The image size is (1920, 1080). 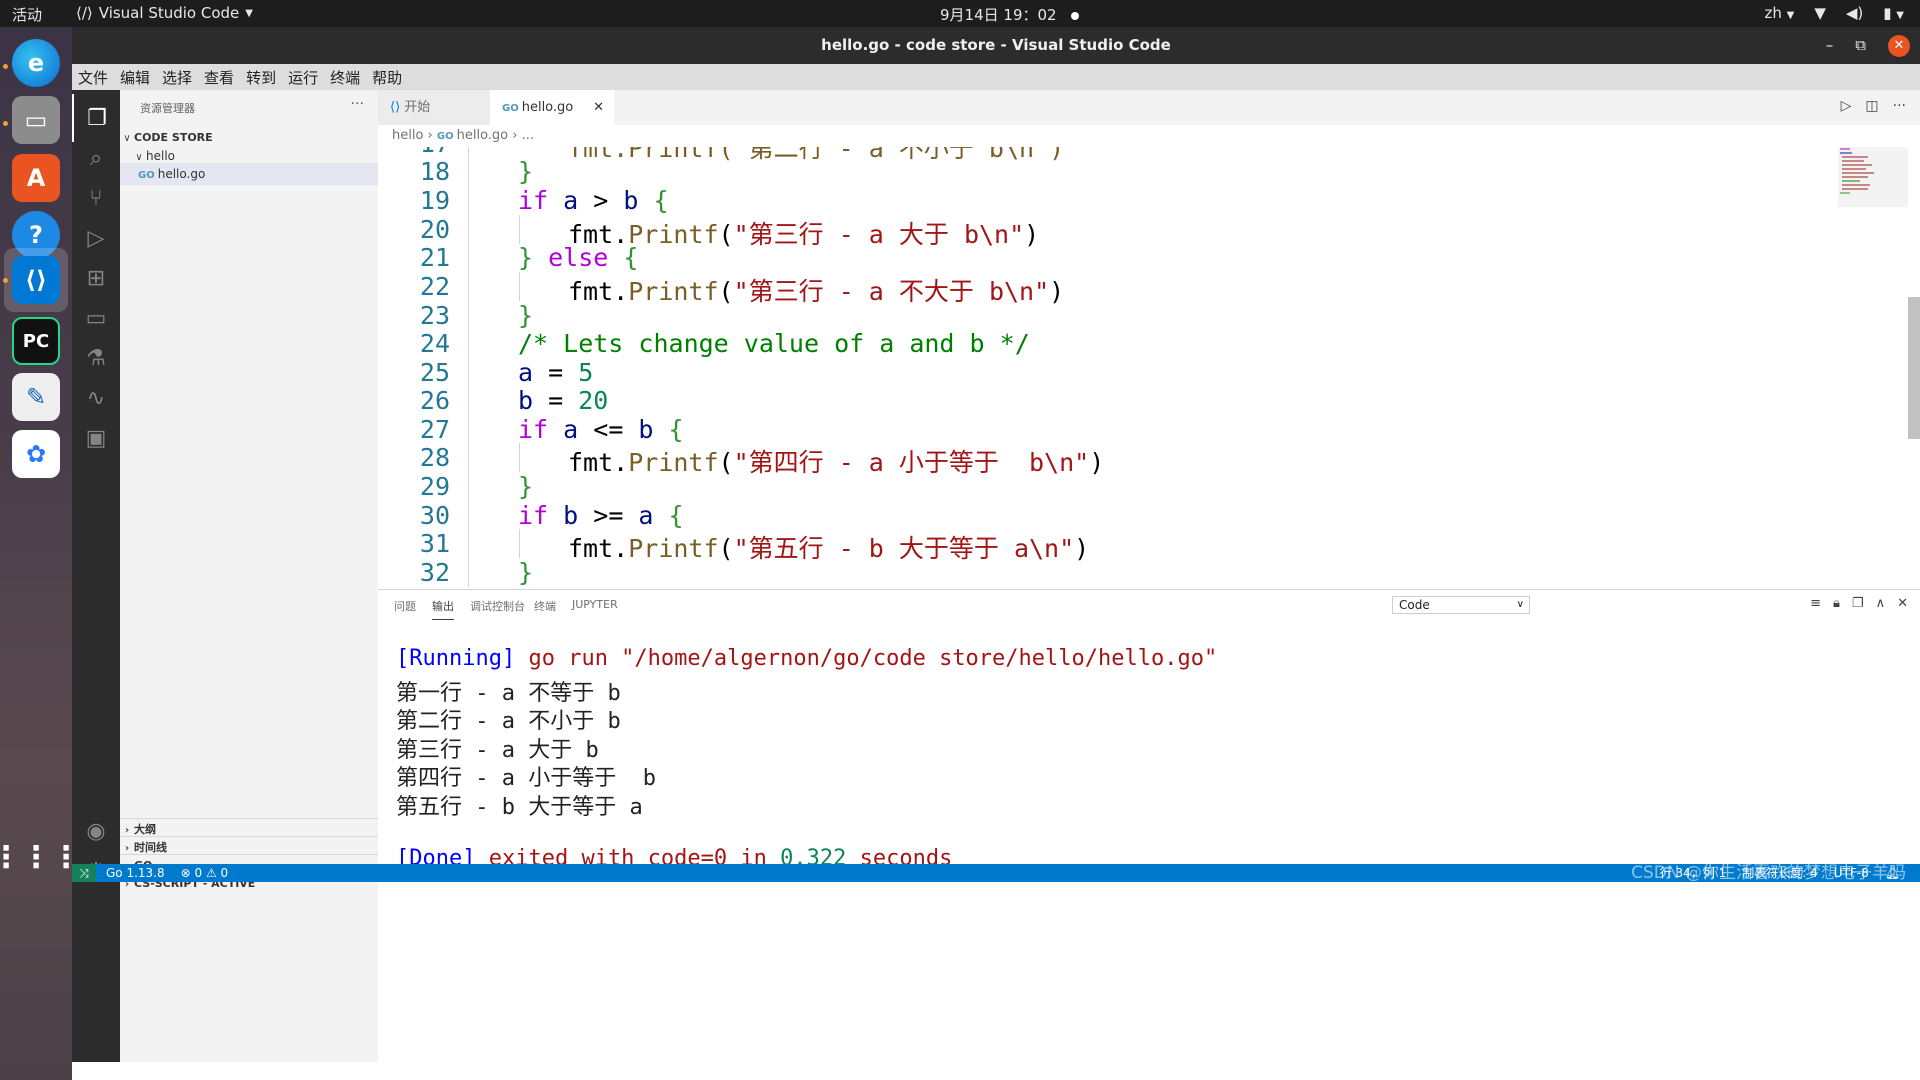 I want to click on running-indicator, so click(x=5, y=280).